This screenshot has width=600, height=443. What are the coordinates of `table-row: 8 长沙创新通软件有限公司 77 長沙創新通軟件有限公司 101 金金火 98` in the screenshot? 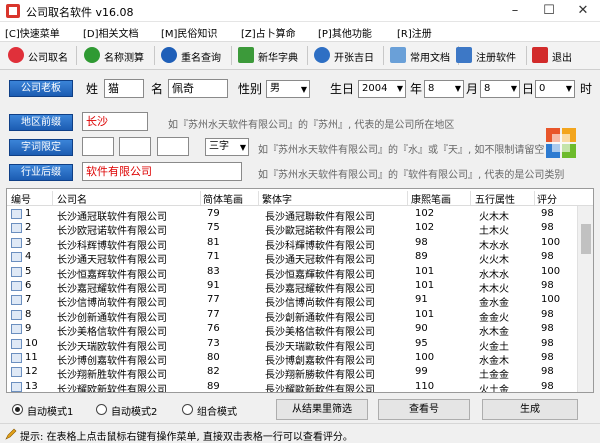 It's located at (292, 316).